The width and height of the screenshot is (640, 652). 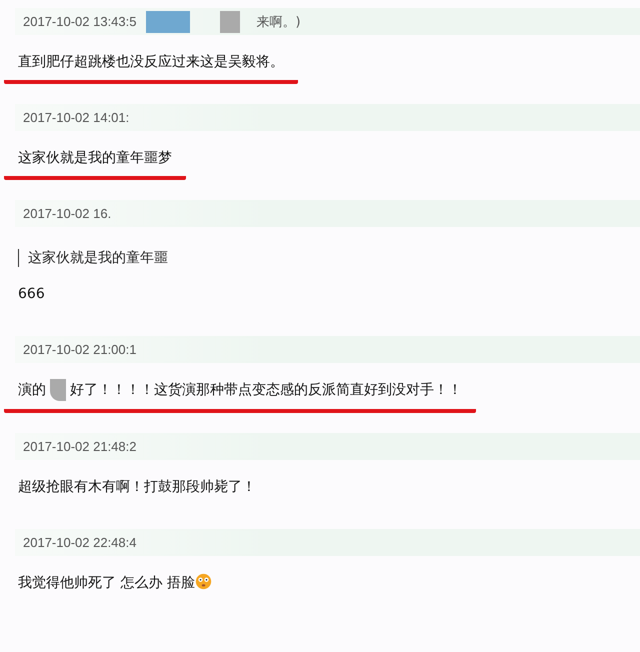 What do you see at coordinates (115, 589) in the screenshot?
I see `comment-text: 我觉得他帅死了 怎么办 捂脸` at bounding box center [115, 589].